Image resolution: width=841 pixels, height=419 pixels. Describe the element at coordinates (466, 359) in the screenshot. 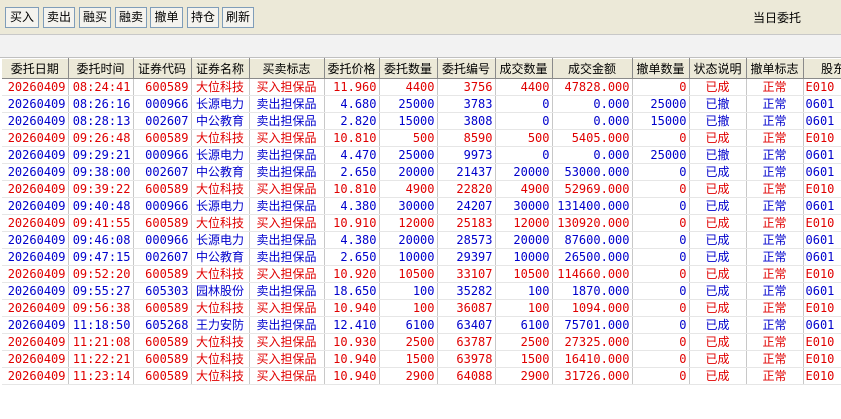

I see `order-id-cell: 63978` at that location.